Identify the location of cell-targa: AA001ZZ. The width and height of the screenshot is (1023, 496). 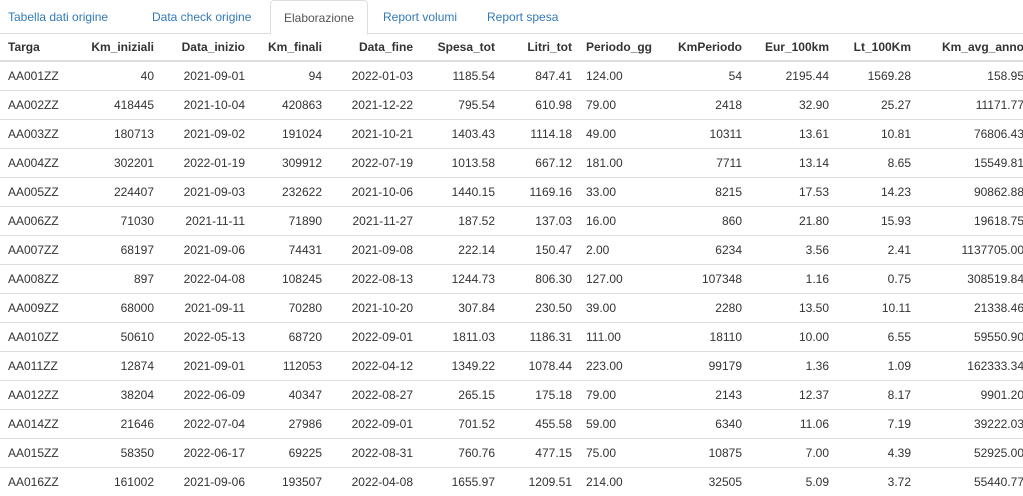
(35, 76).